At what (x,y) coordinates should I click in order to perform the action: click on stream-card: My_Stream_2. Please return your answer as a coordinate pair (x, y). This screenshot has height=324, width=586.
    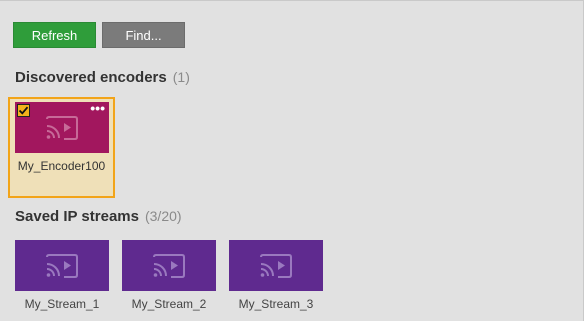
    Looking at the image, I should click on (169, 282).